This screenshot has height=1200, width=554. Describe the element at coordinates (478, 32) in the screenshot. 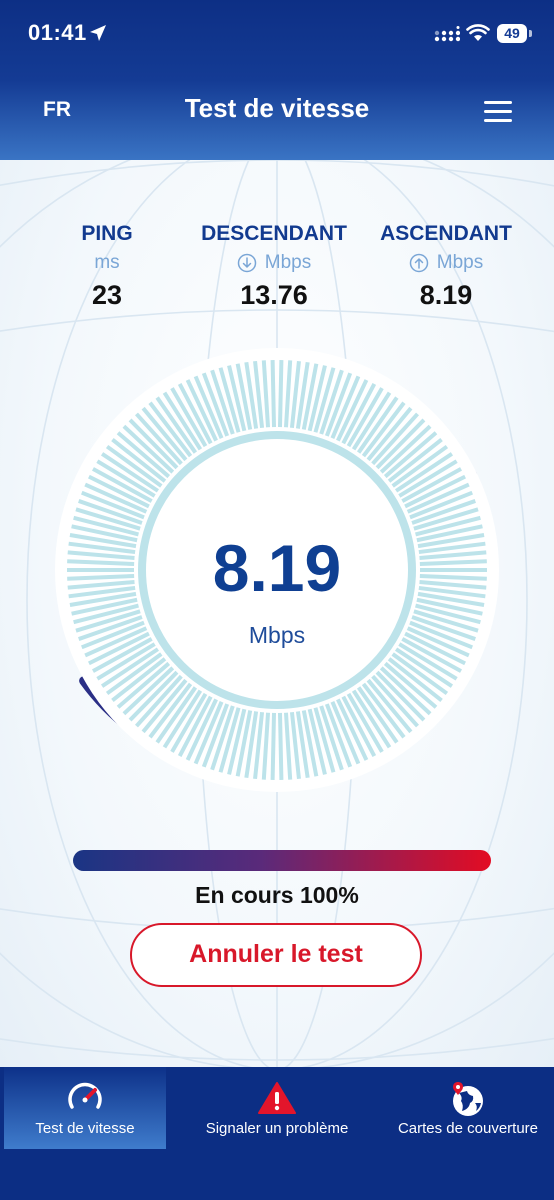

I see `wifi-icon` at that location.